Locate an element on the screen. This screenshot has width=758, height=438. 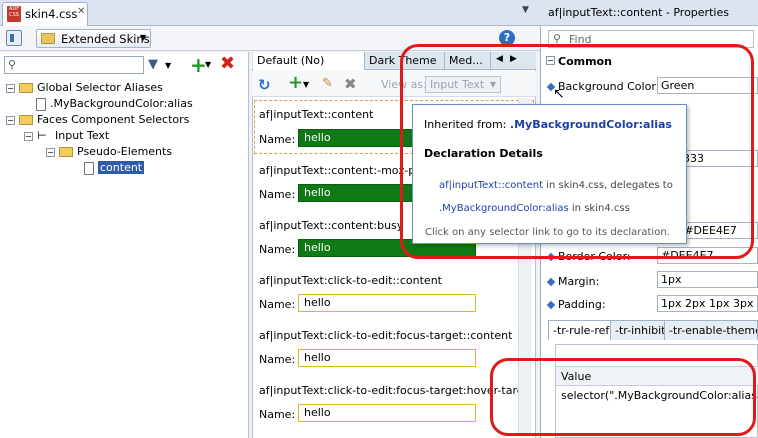
properties-title: af|inputText::content - Properties is located at coordinates (649, 13).